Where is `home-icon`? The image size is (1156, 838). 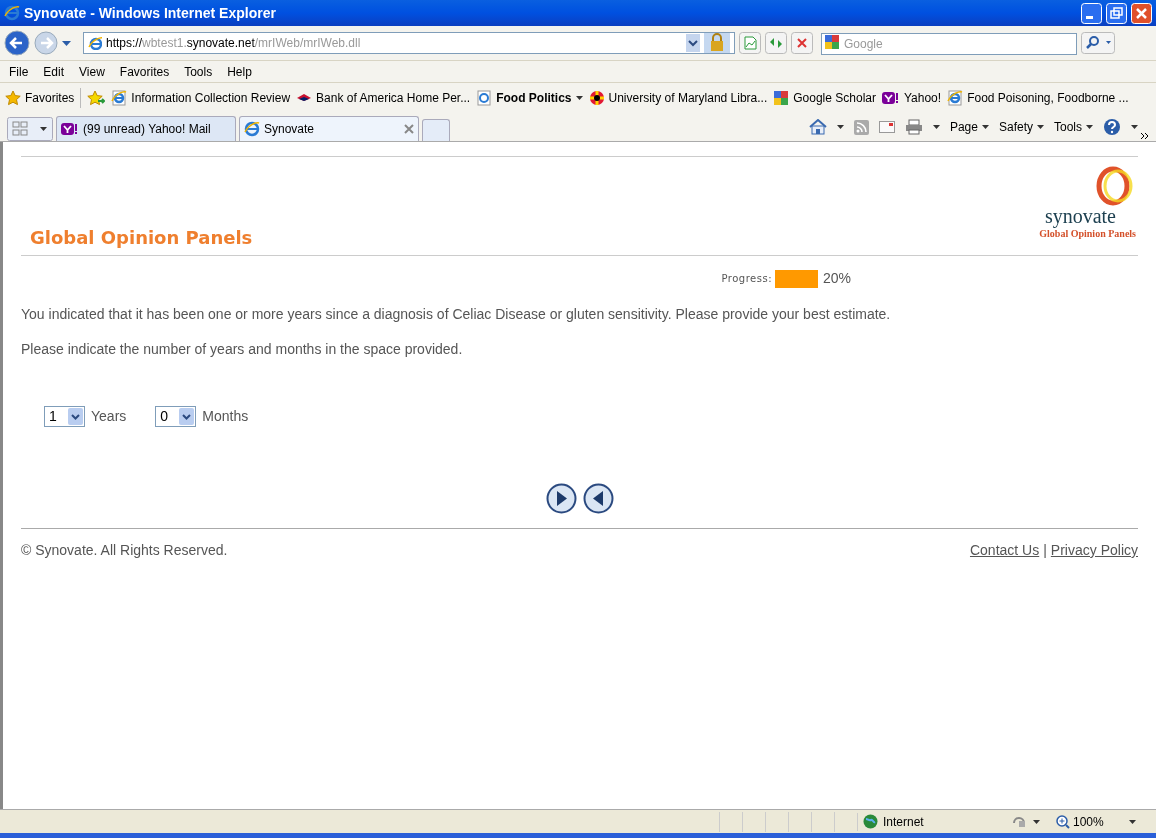
home-icon is located at coordinates (817, 127).